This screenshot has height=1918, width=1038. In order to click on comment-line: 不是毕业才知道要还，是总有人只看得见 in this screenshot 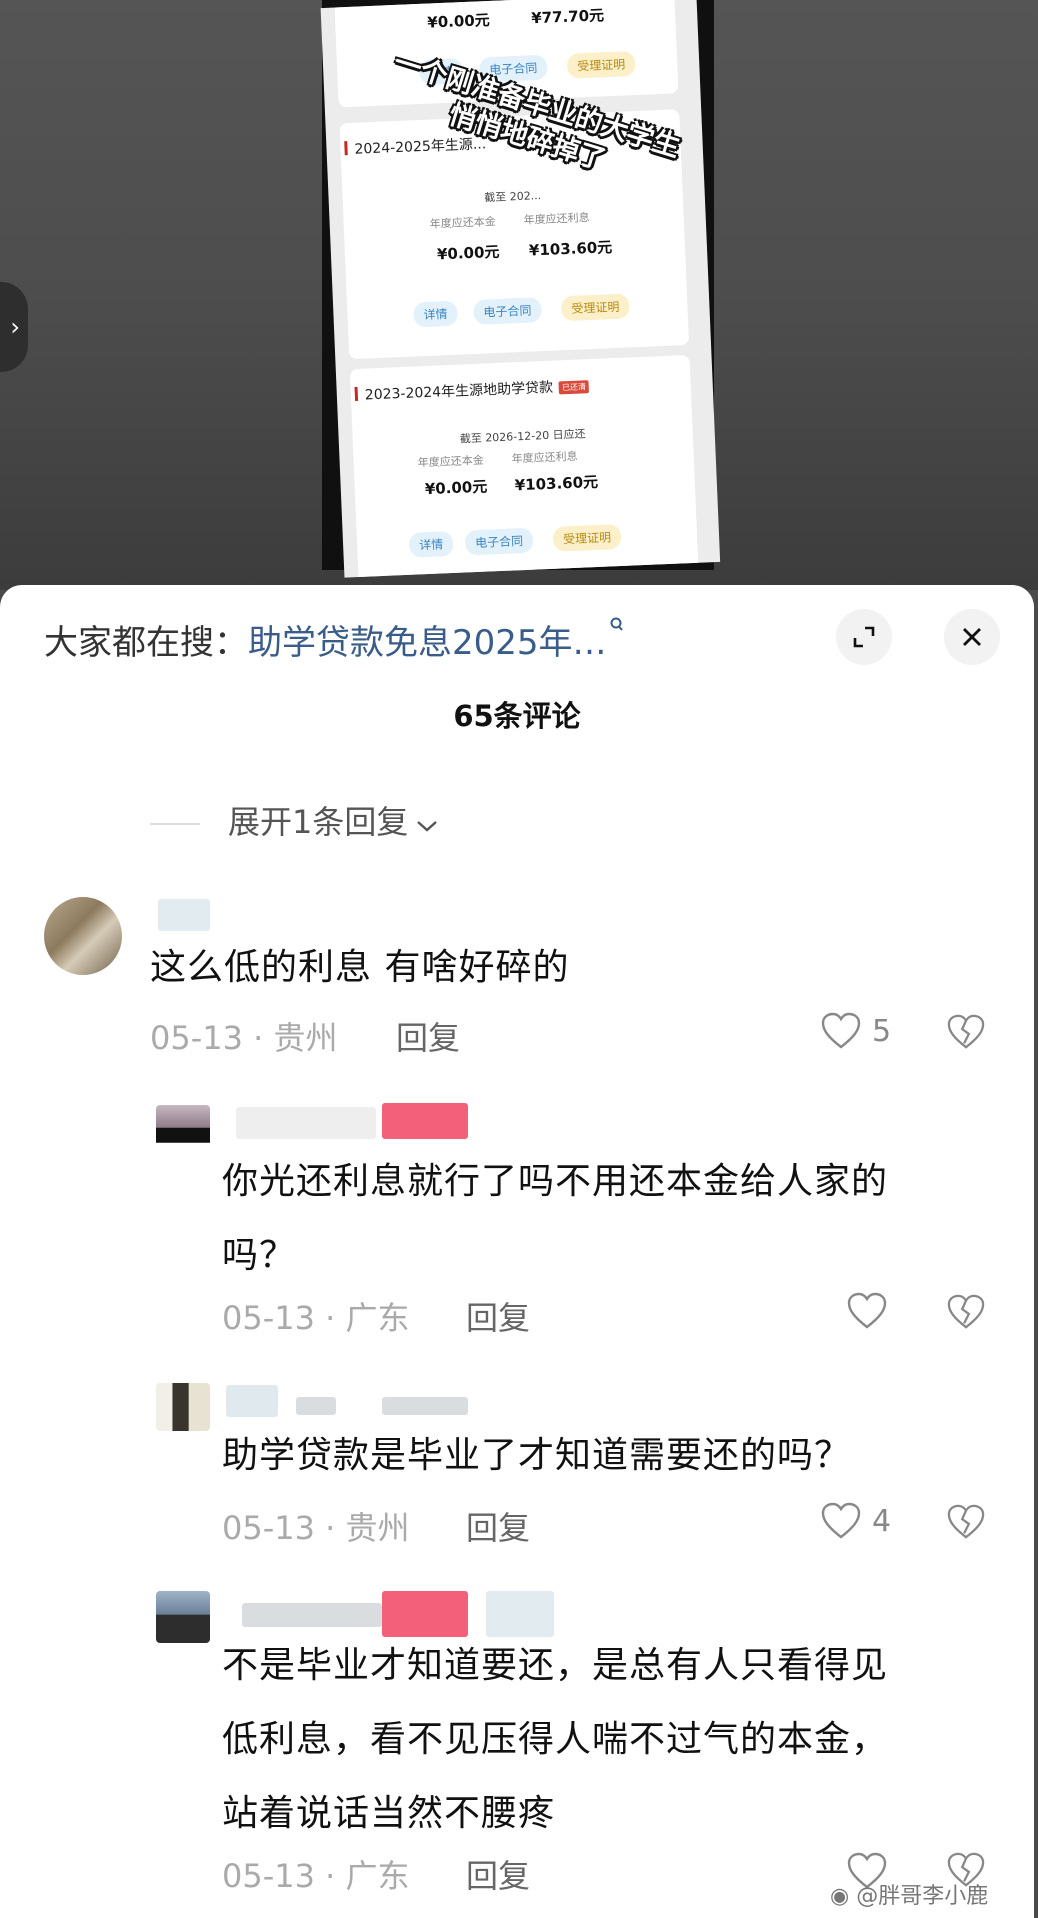, I will do `click(555, 1665)`.